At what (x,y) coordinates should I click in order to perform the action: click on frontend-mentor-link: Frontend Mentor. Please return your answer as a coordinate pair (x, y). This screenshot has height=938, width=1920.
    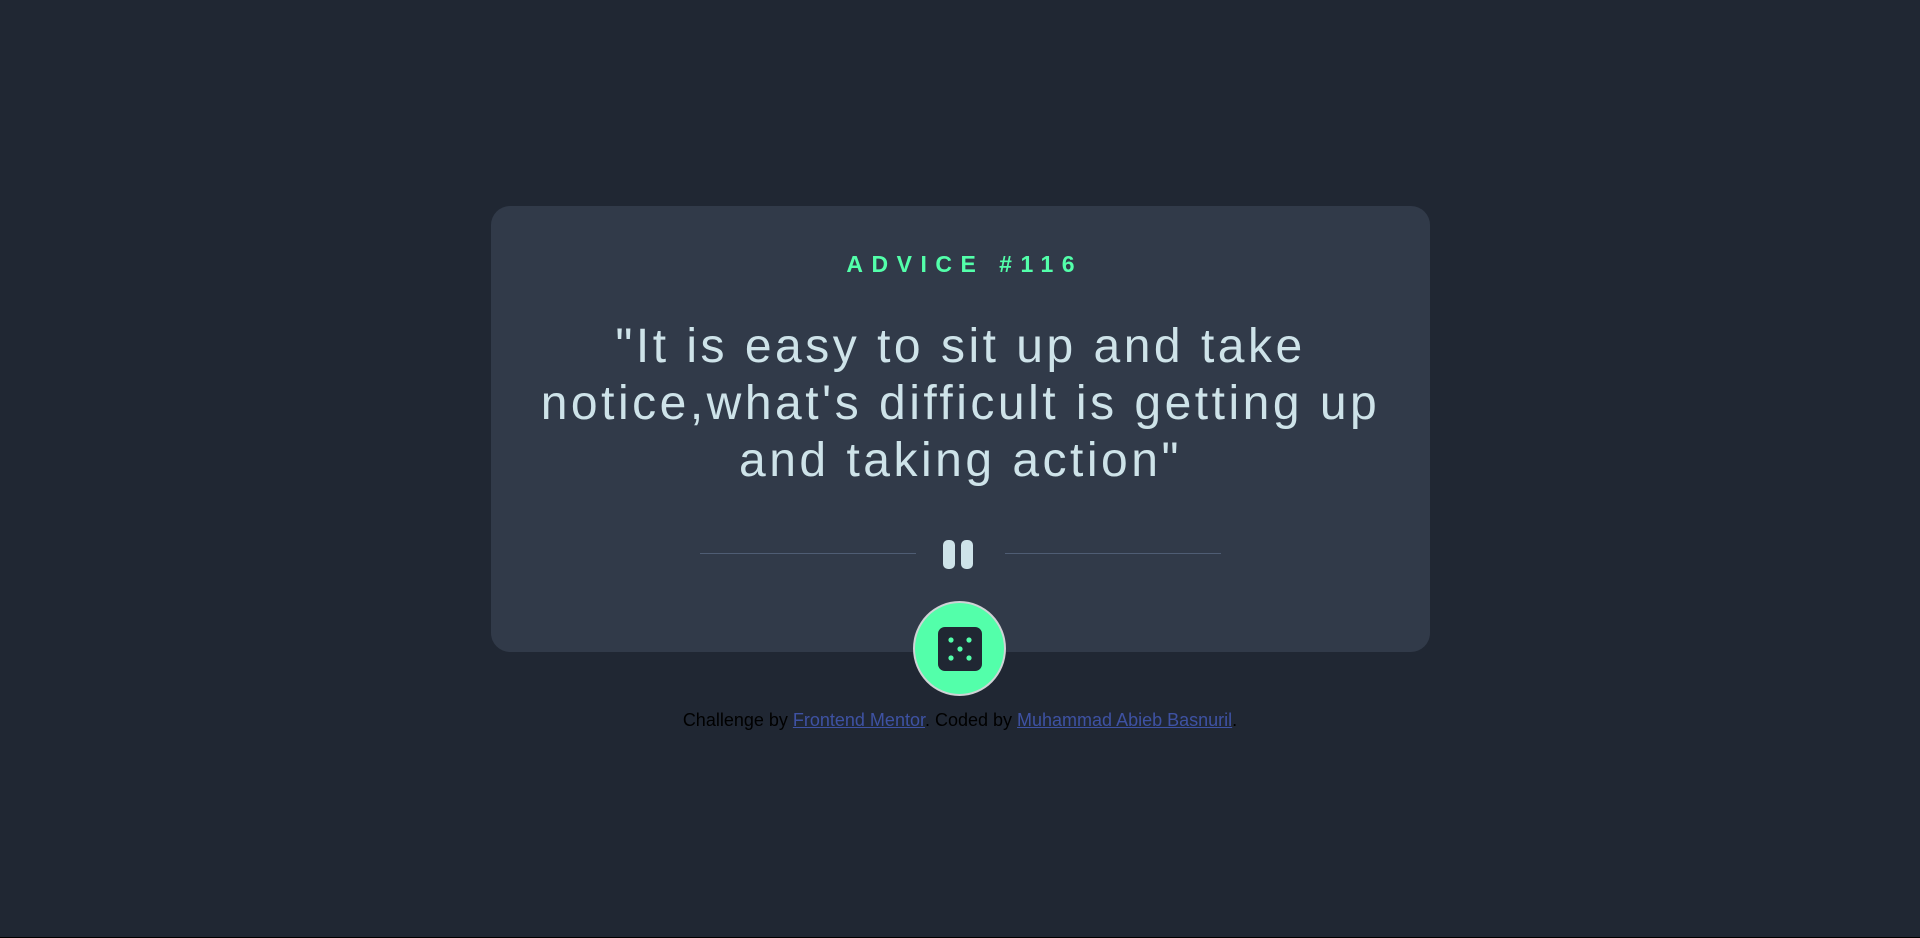
    Looking at the image, I should click on (859, 720).